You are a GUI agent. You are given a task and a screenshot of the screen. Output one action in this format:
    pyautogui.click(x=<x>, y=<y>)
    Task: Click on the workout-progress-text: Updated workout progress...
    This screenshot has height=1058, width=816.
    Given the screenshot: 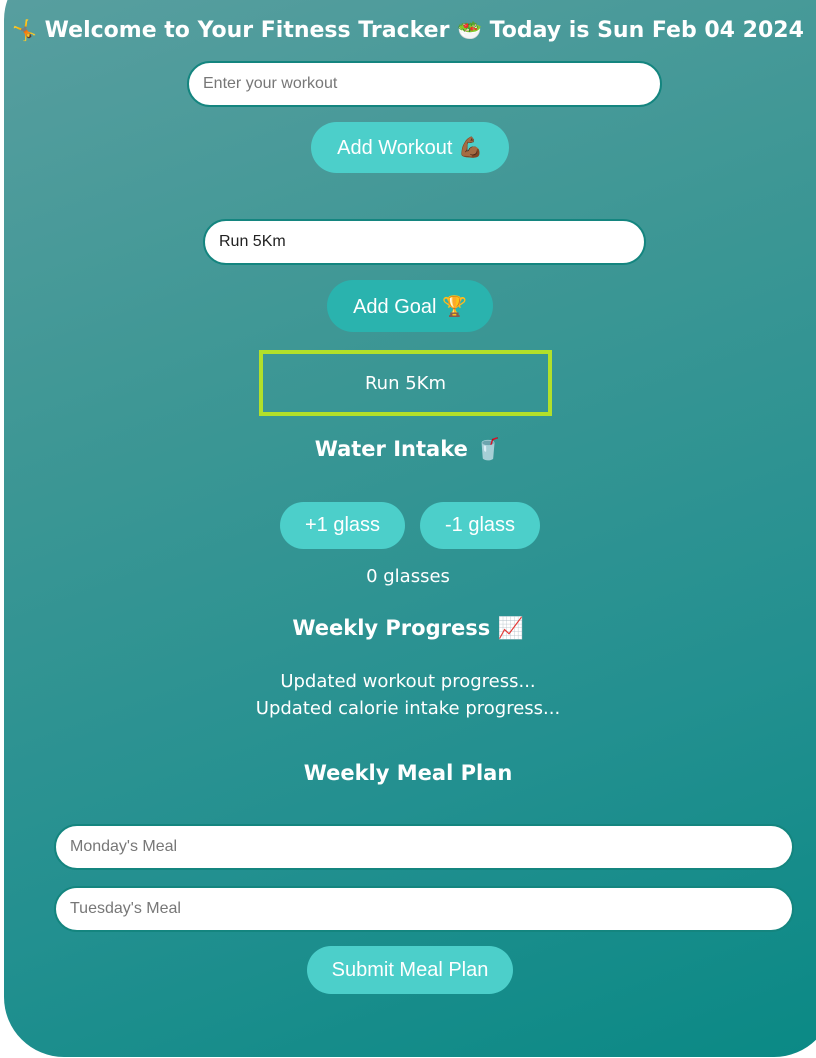 What is the action you would take?
    pyautogui.click(x=408, y=681)
    